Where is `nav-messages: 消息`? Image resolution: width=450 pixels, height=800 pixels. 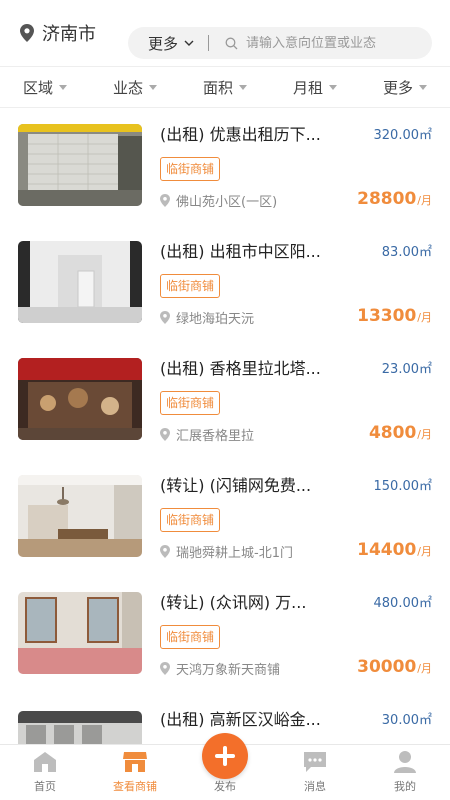
nav-messages: 消息 is located at coordinates (315, 772).